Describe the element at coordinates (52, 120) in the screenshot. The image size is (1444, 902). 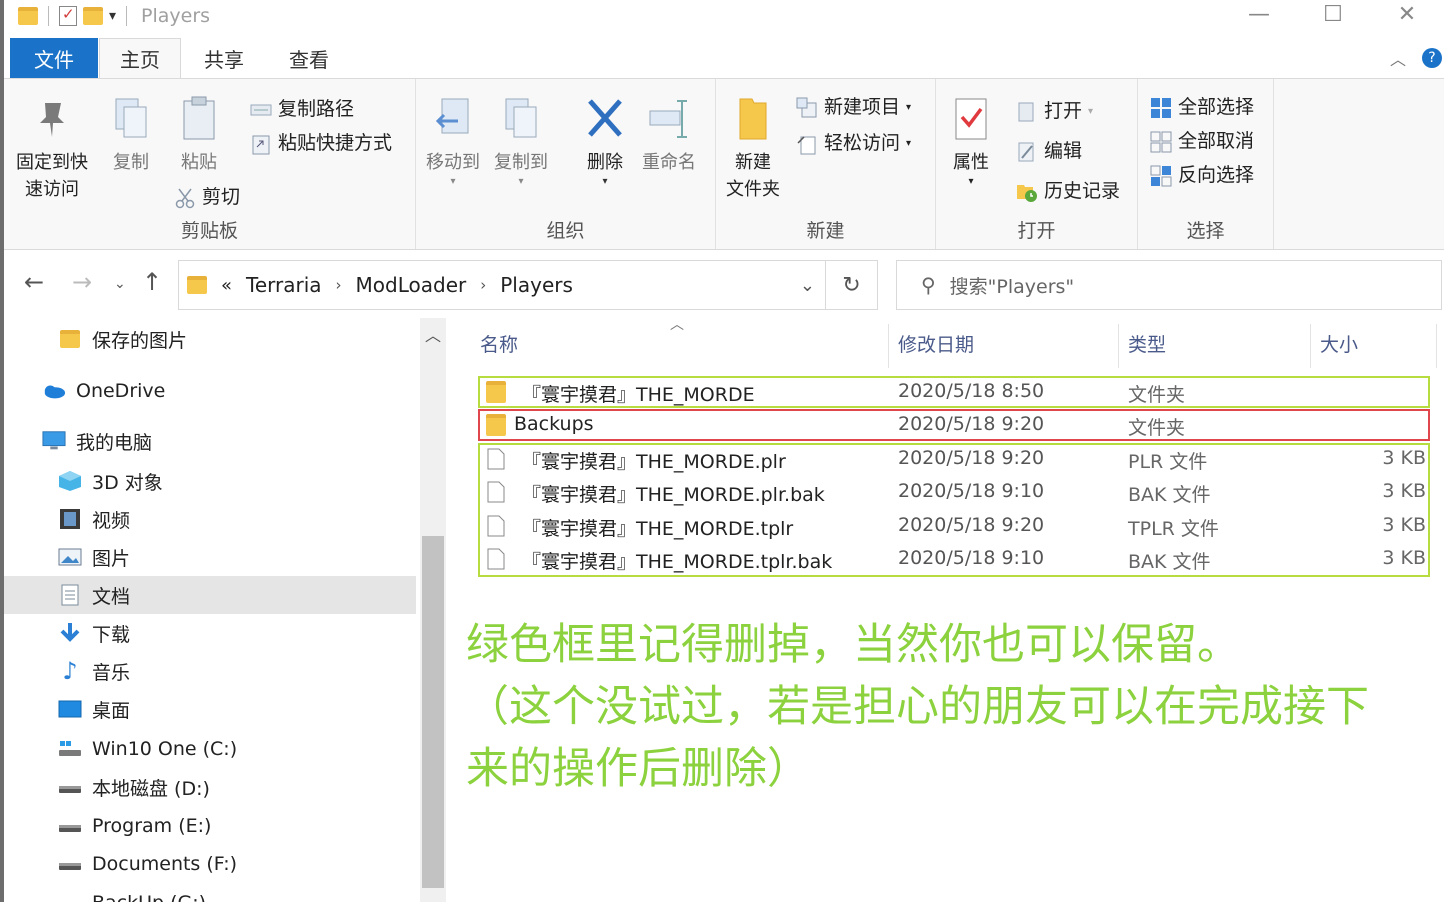
I see `pin-icon` at that location.